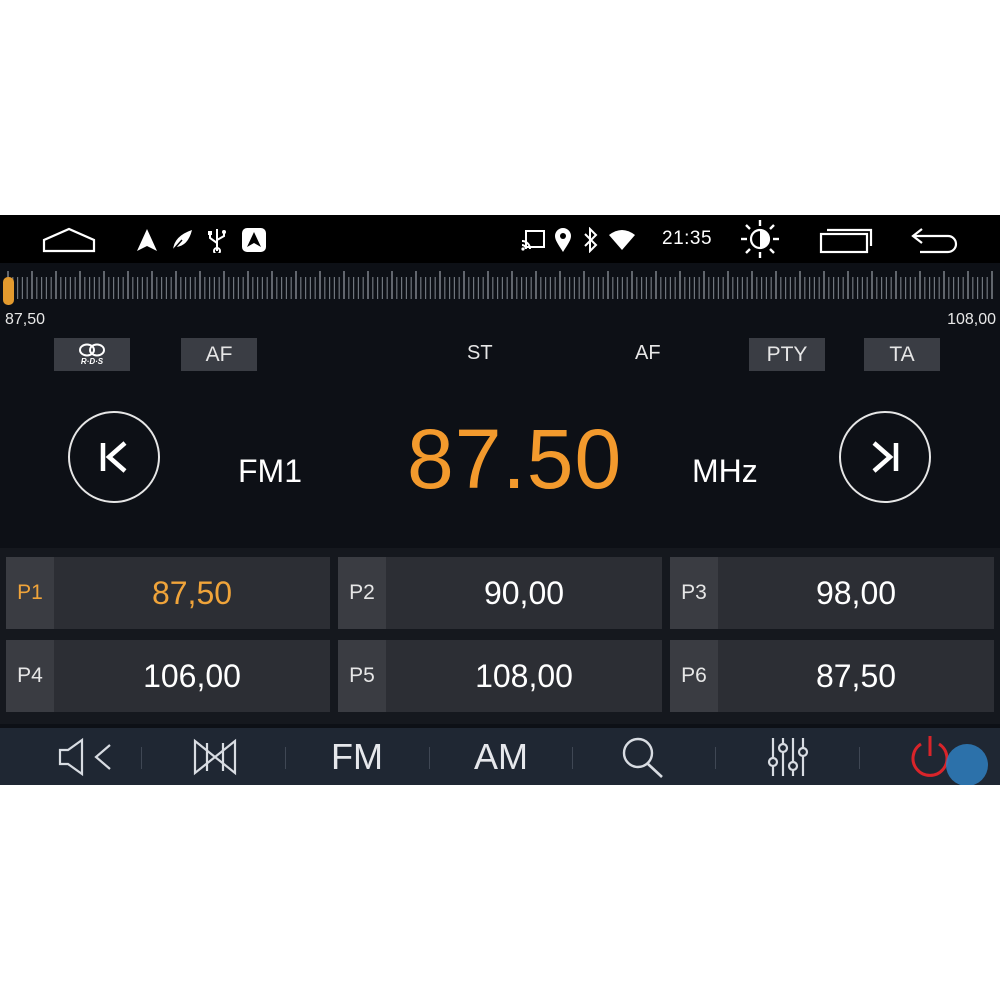 Image resolution: width=1000 pixels, height=1000 pixels. Describe the element at coordinates (192, 675) in the screenshot. I see `preset-frequency: 106,00` at that location.